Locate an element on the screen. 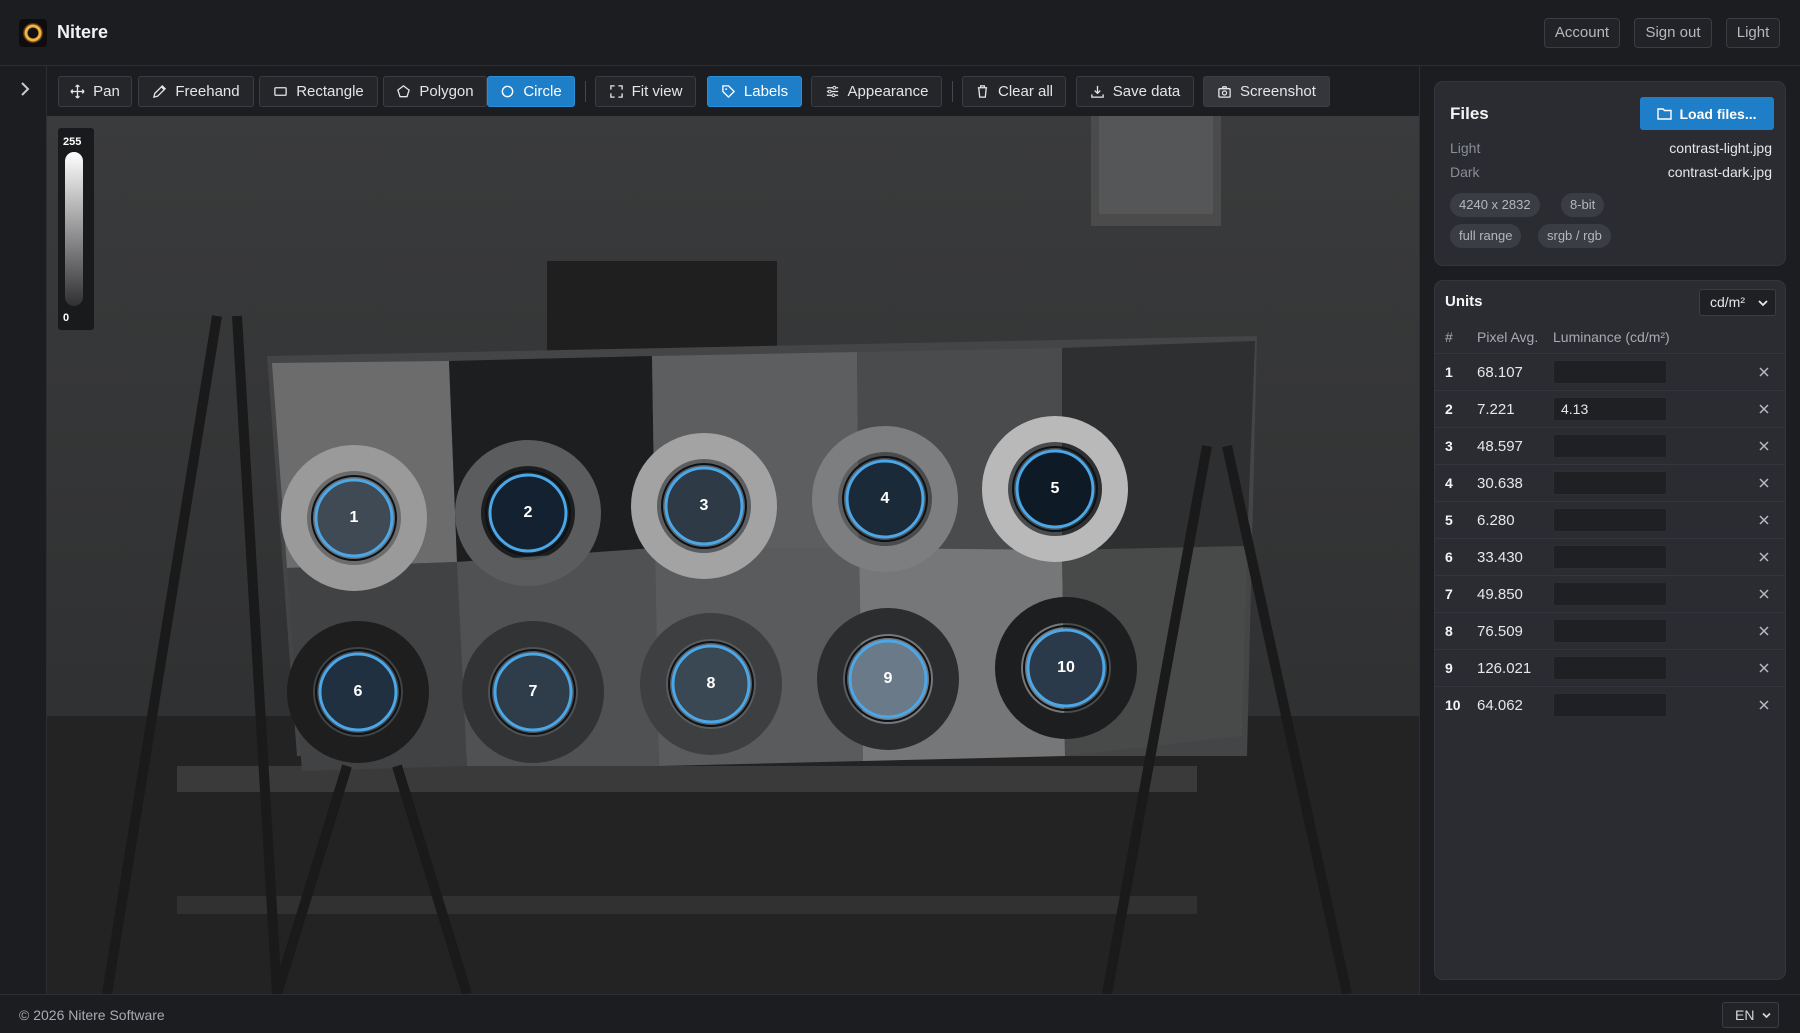 The image size is (1800, 1033). labels-toggle-button: Labels is located at coordinates (754, 91).